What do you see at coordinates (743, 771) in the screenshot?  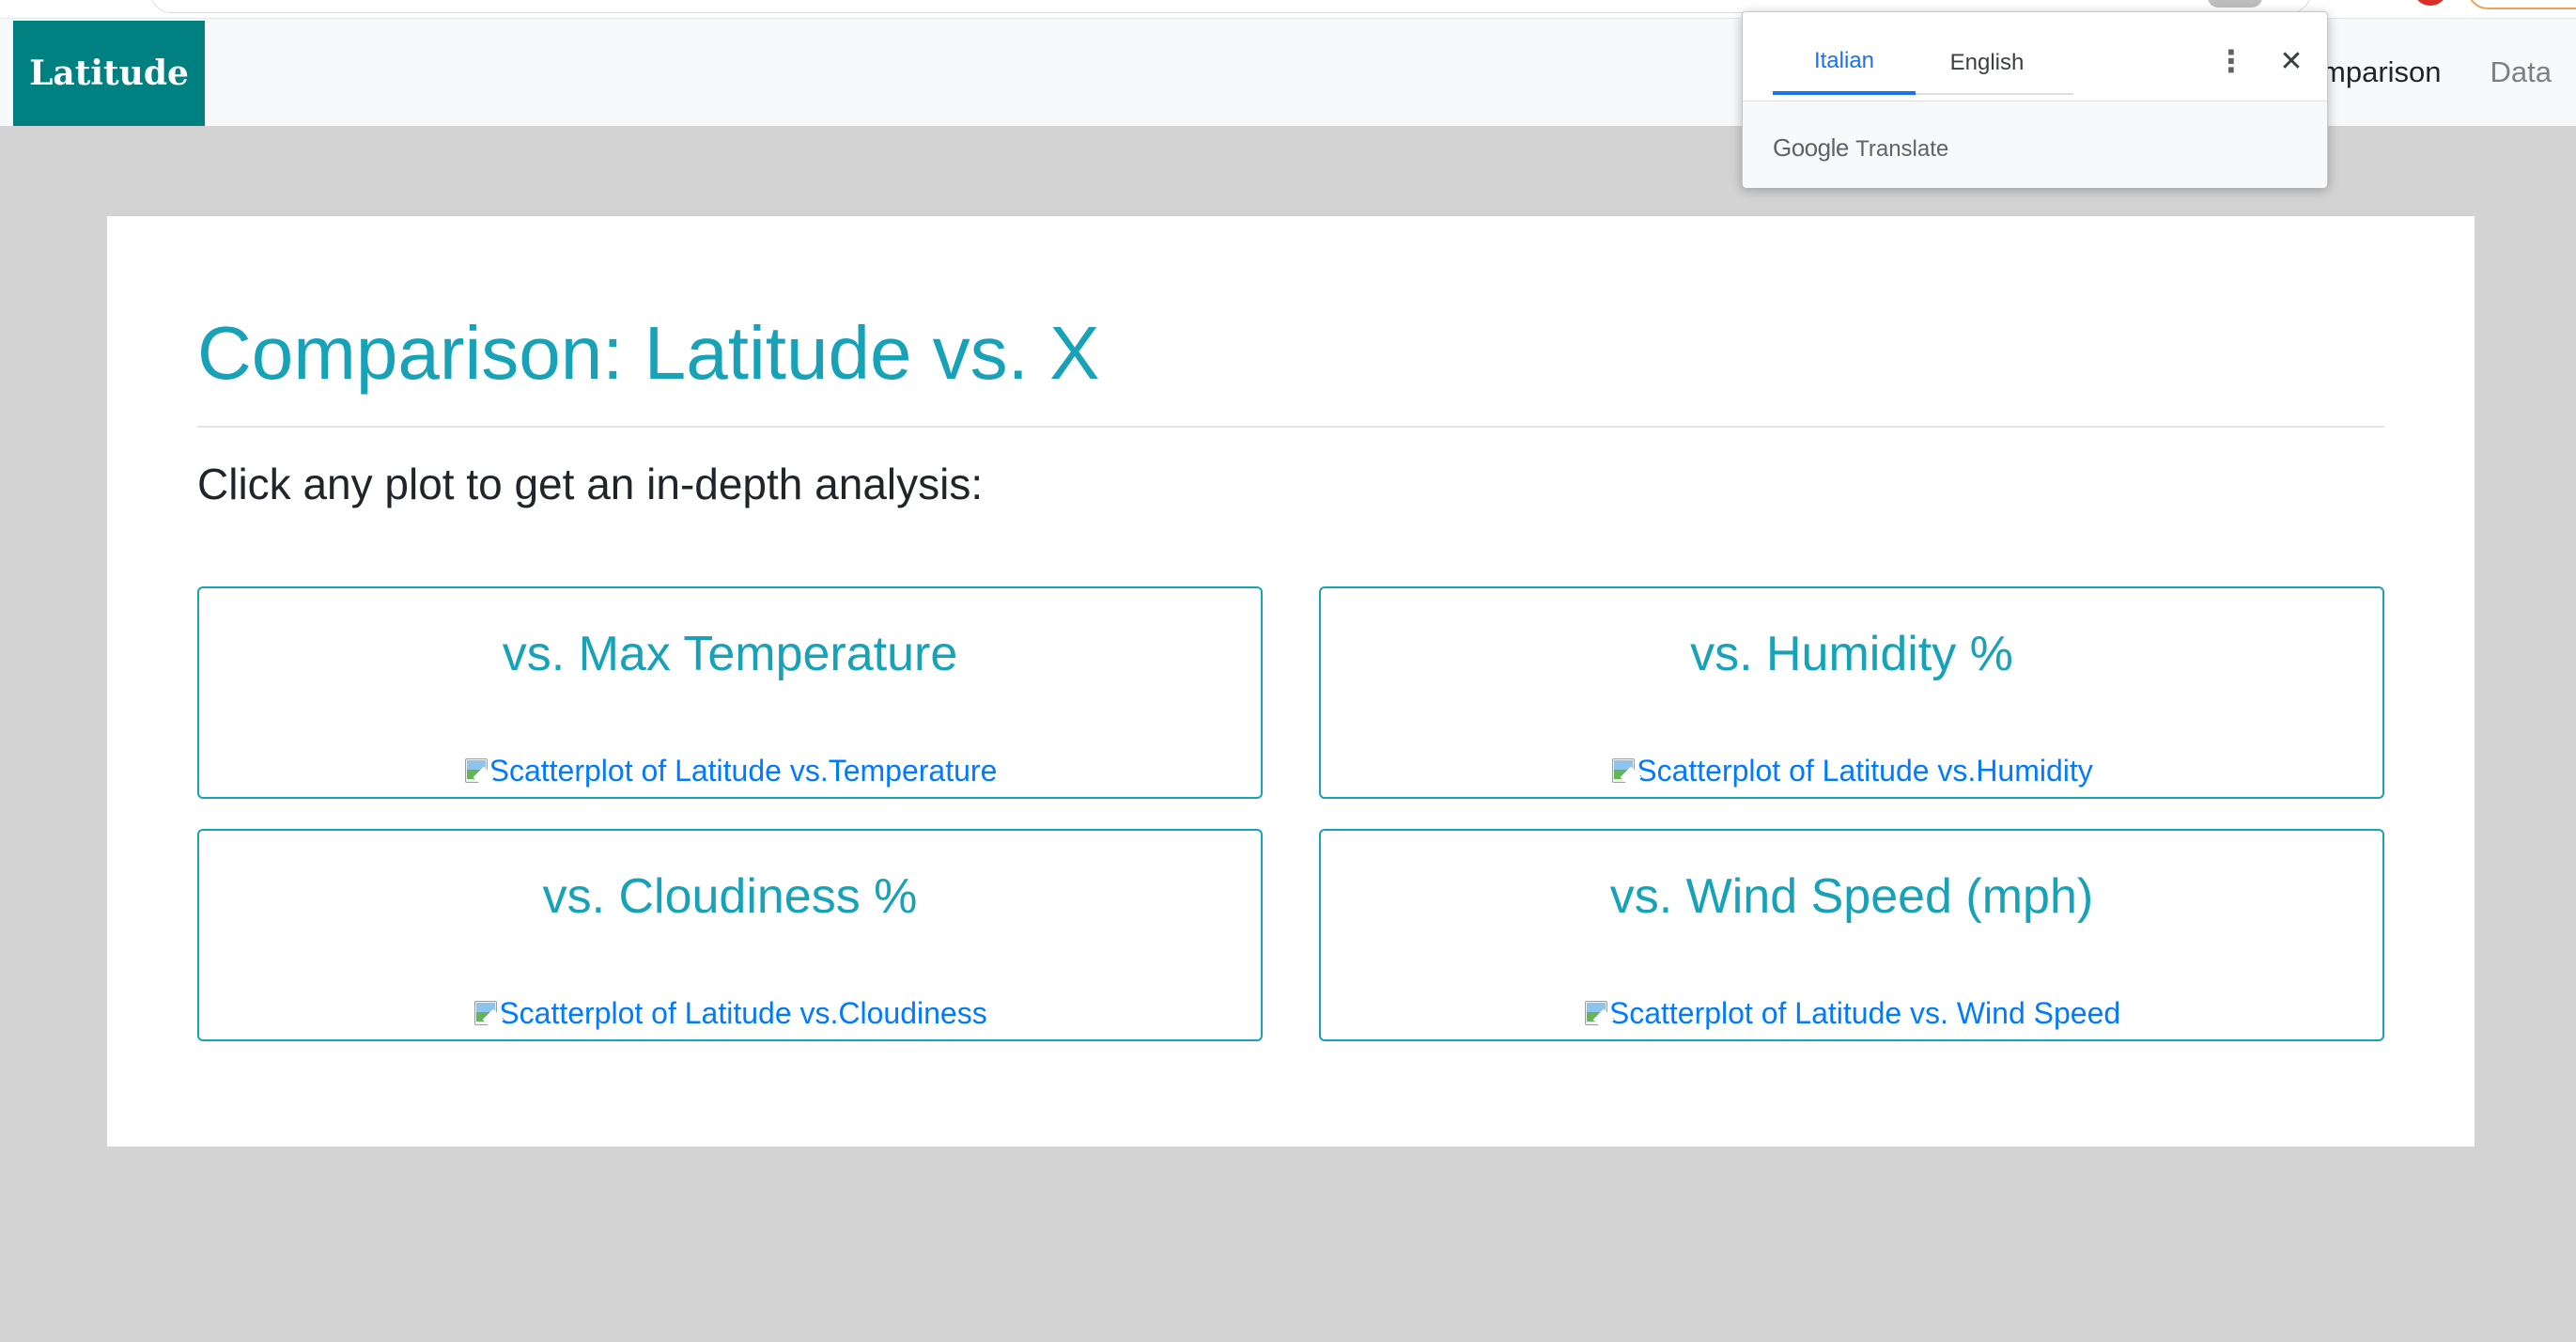 I see `image-alt-text: Scatterplot of Latitude vs.Temperature` at bounding box center [743, 771].